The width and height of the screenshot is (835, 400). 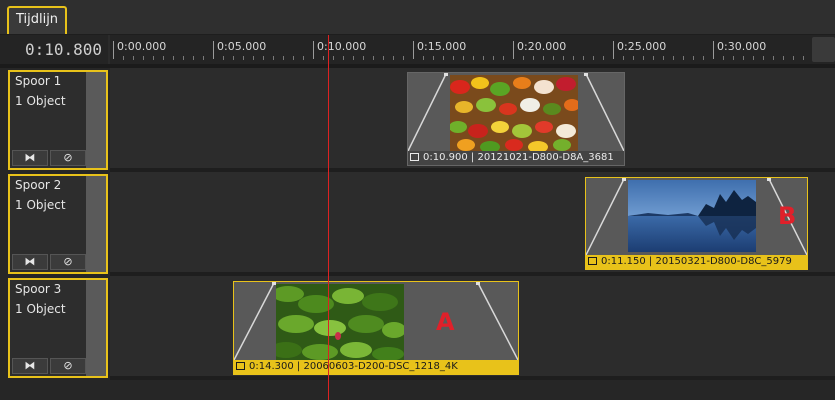 I want to click on ruler-label: 0:30.000, so click(x=742, y=46).